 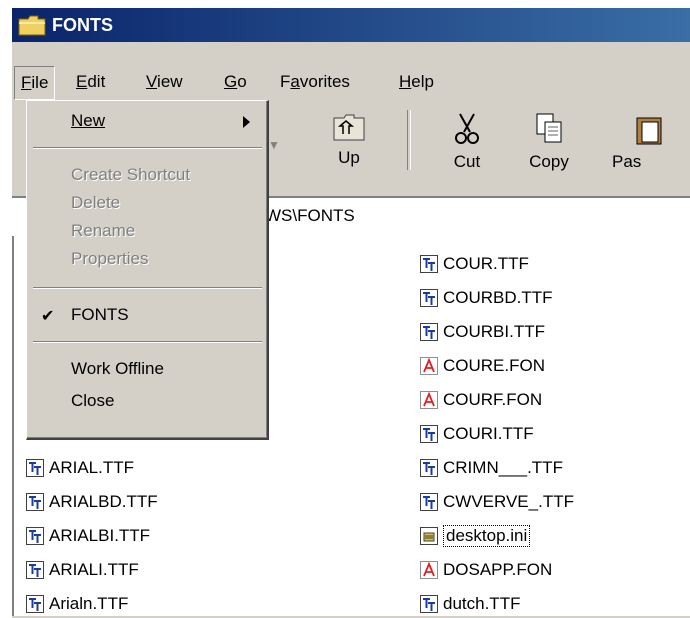 I want to click on file-name: ARIALBI.TTF, so click(x=100, y=535).